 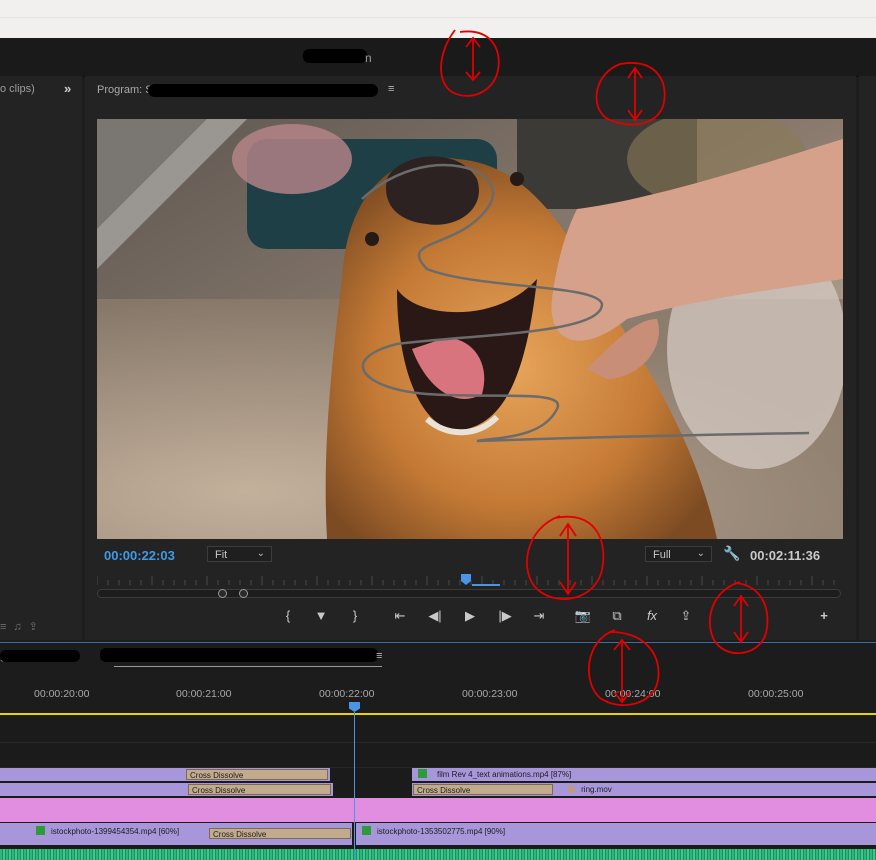 I want to click on redacted-title, so click(x=335, y=56).